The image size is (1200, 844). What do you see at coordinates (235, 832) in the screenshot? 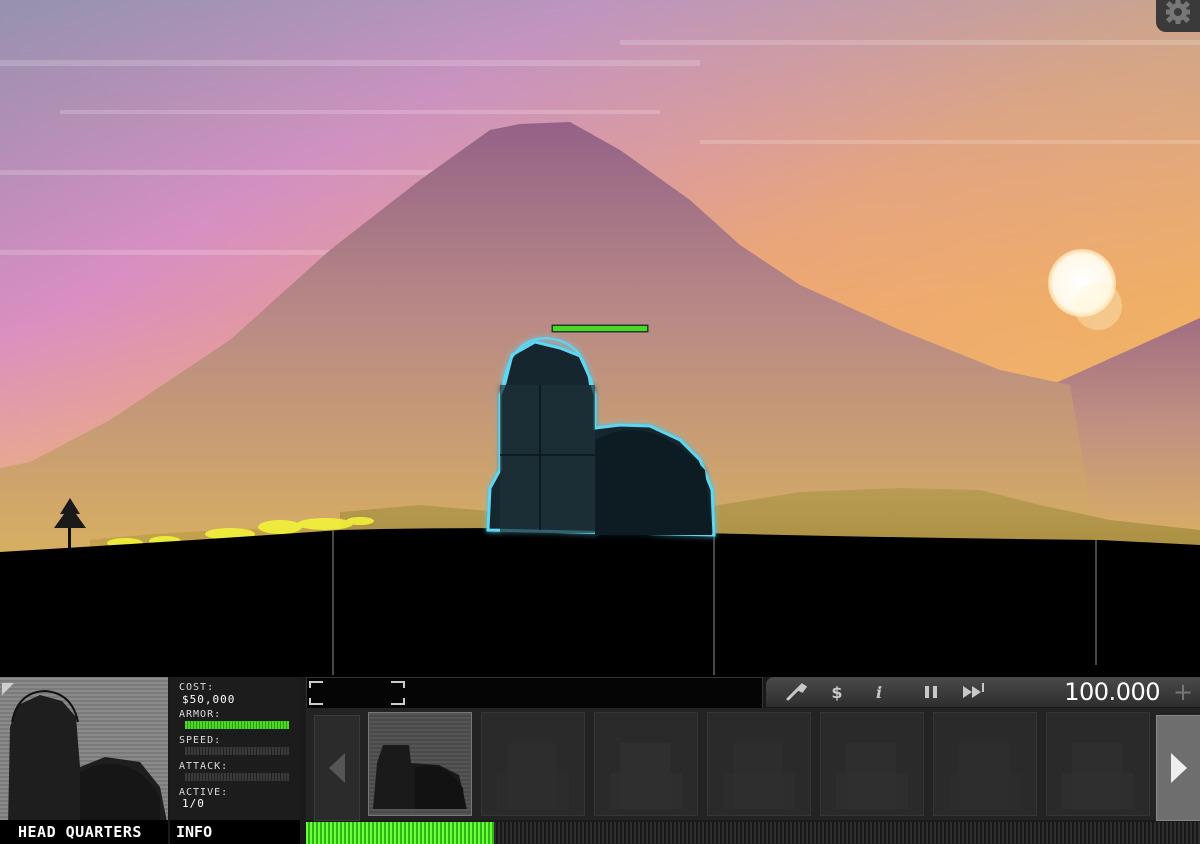
I see `info-tab: INFO` at bounding box center [235, 832].